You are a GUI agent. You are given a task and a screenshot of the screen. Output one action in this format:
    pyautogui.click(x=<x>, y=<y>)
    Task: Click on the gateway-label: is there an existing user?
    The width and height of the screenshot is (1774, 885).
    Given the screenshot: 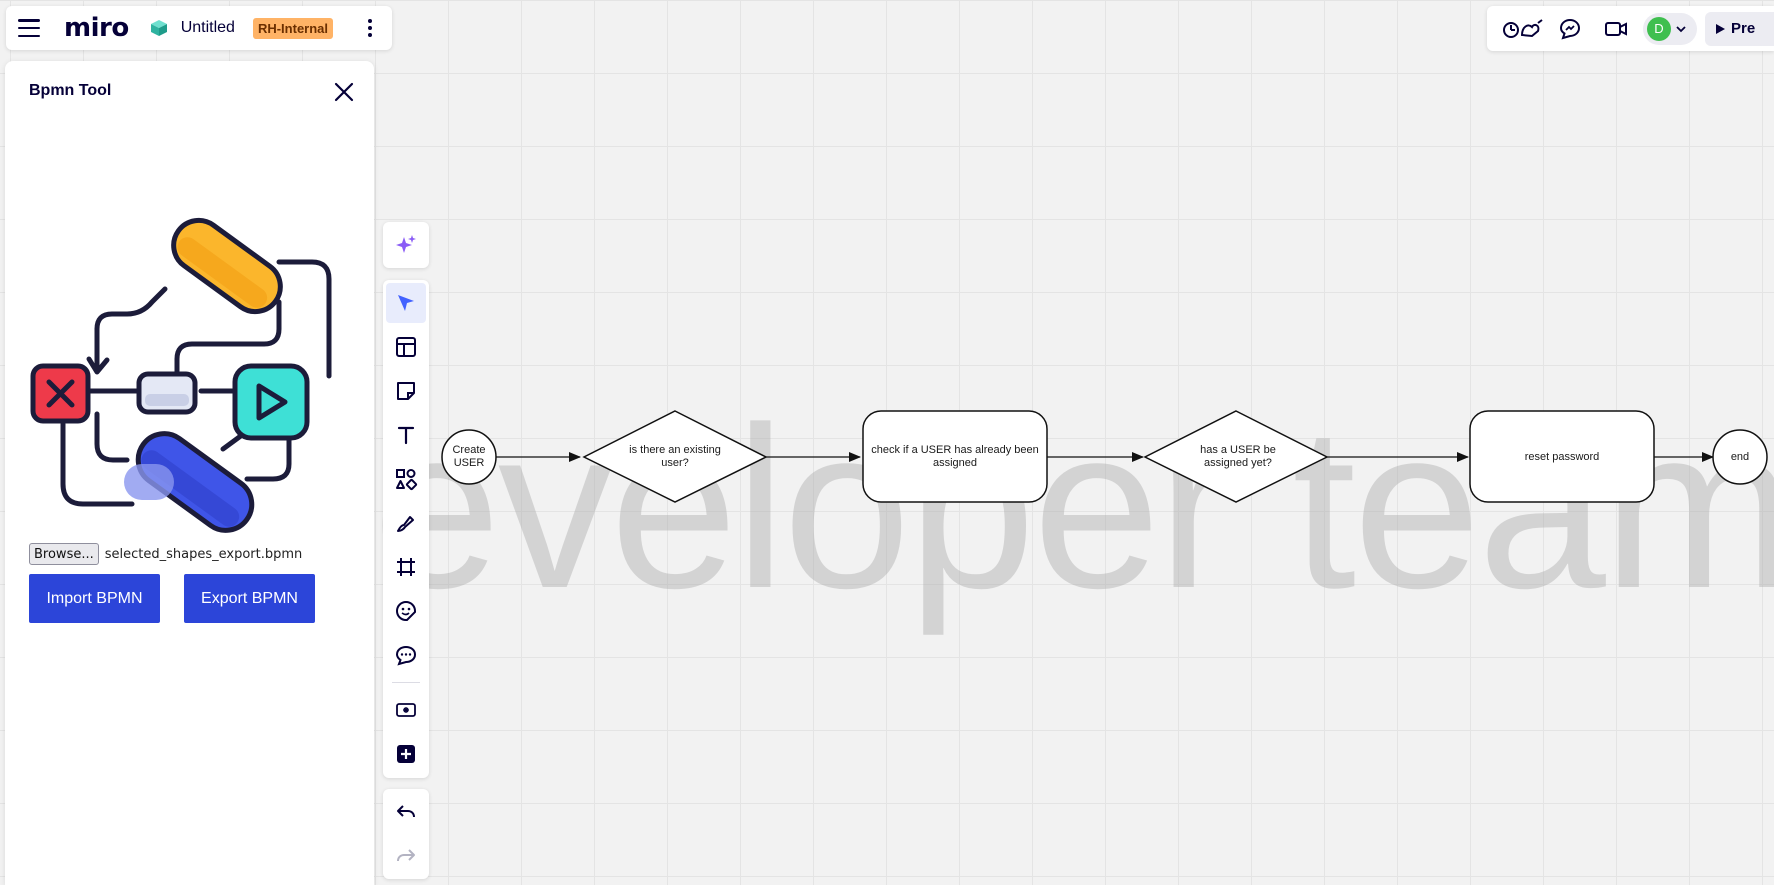 What is the action you would take?
    pyautogui.click(x=675, y=457)
    